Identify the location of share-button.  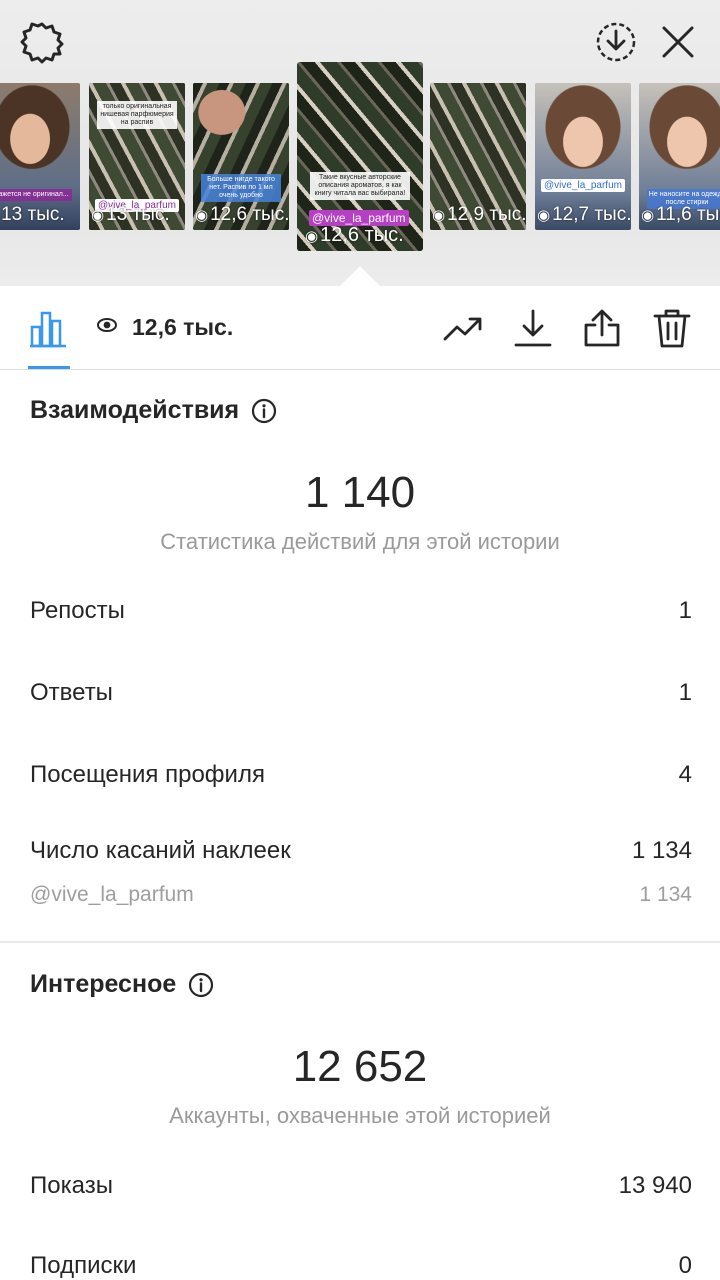
(602, 328).